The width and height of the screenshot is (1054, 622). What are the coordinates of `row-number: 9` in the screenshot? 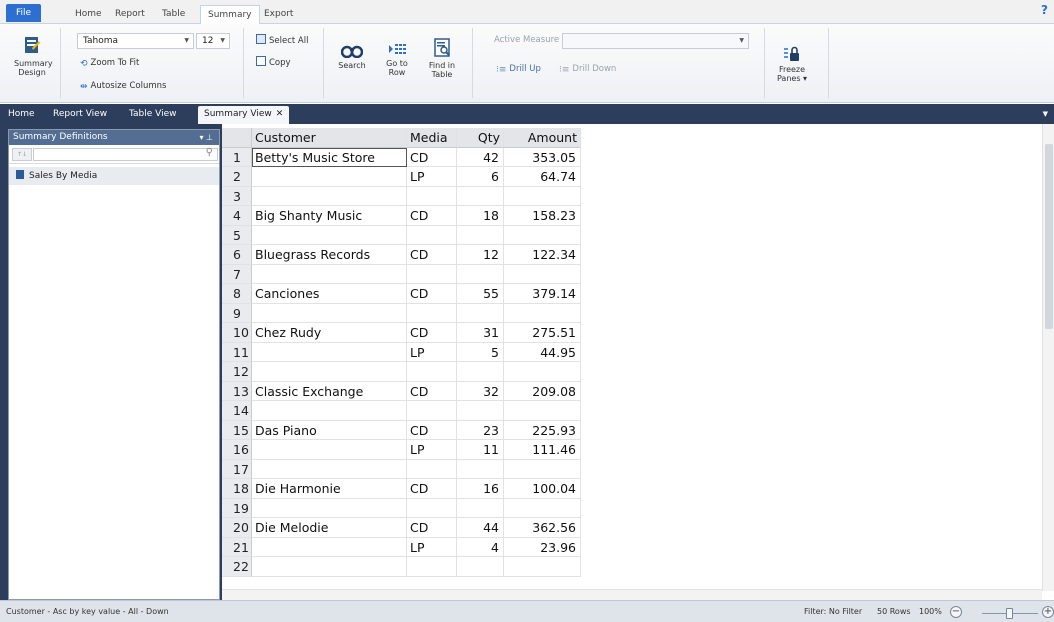 It's located at (237, 313).